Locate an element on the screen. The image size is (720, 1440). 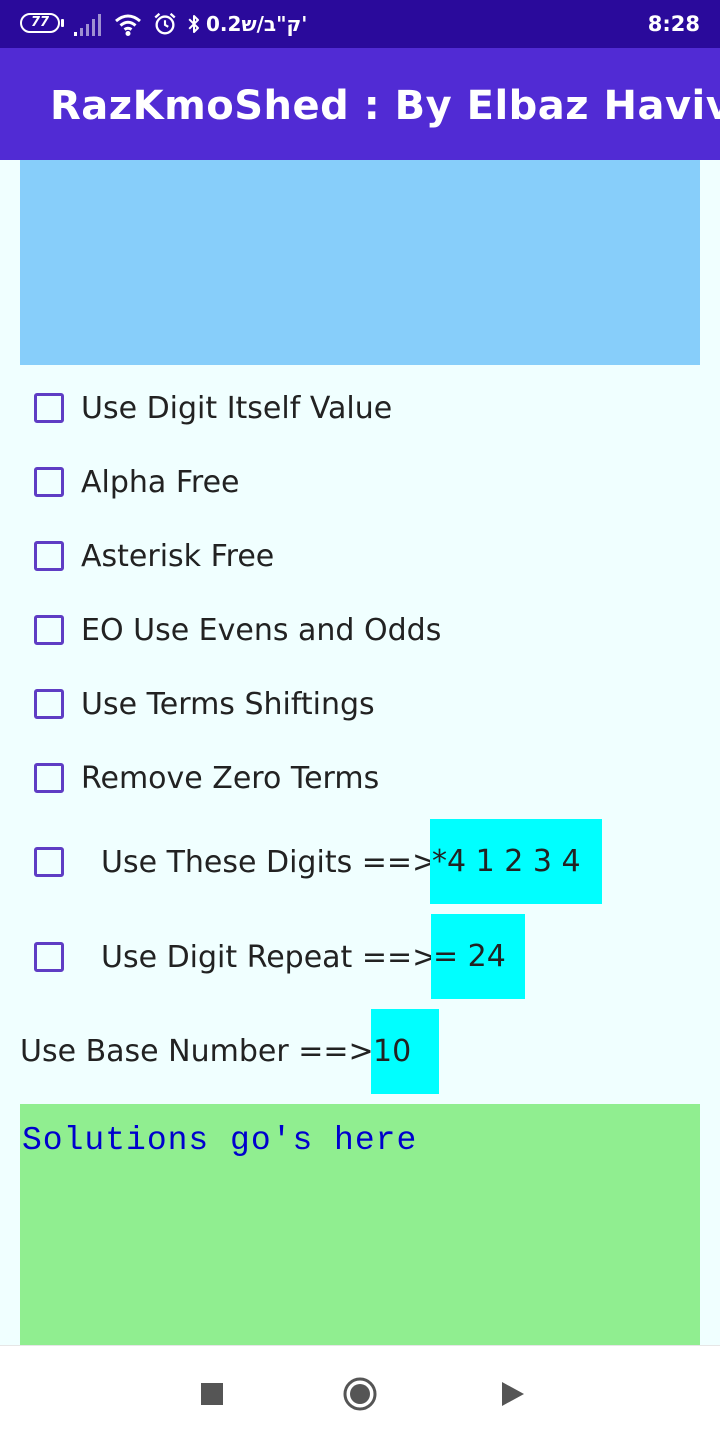
battery-level: 77 is located at coordinates (40, 22).